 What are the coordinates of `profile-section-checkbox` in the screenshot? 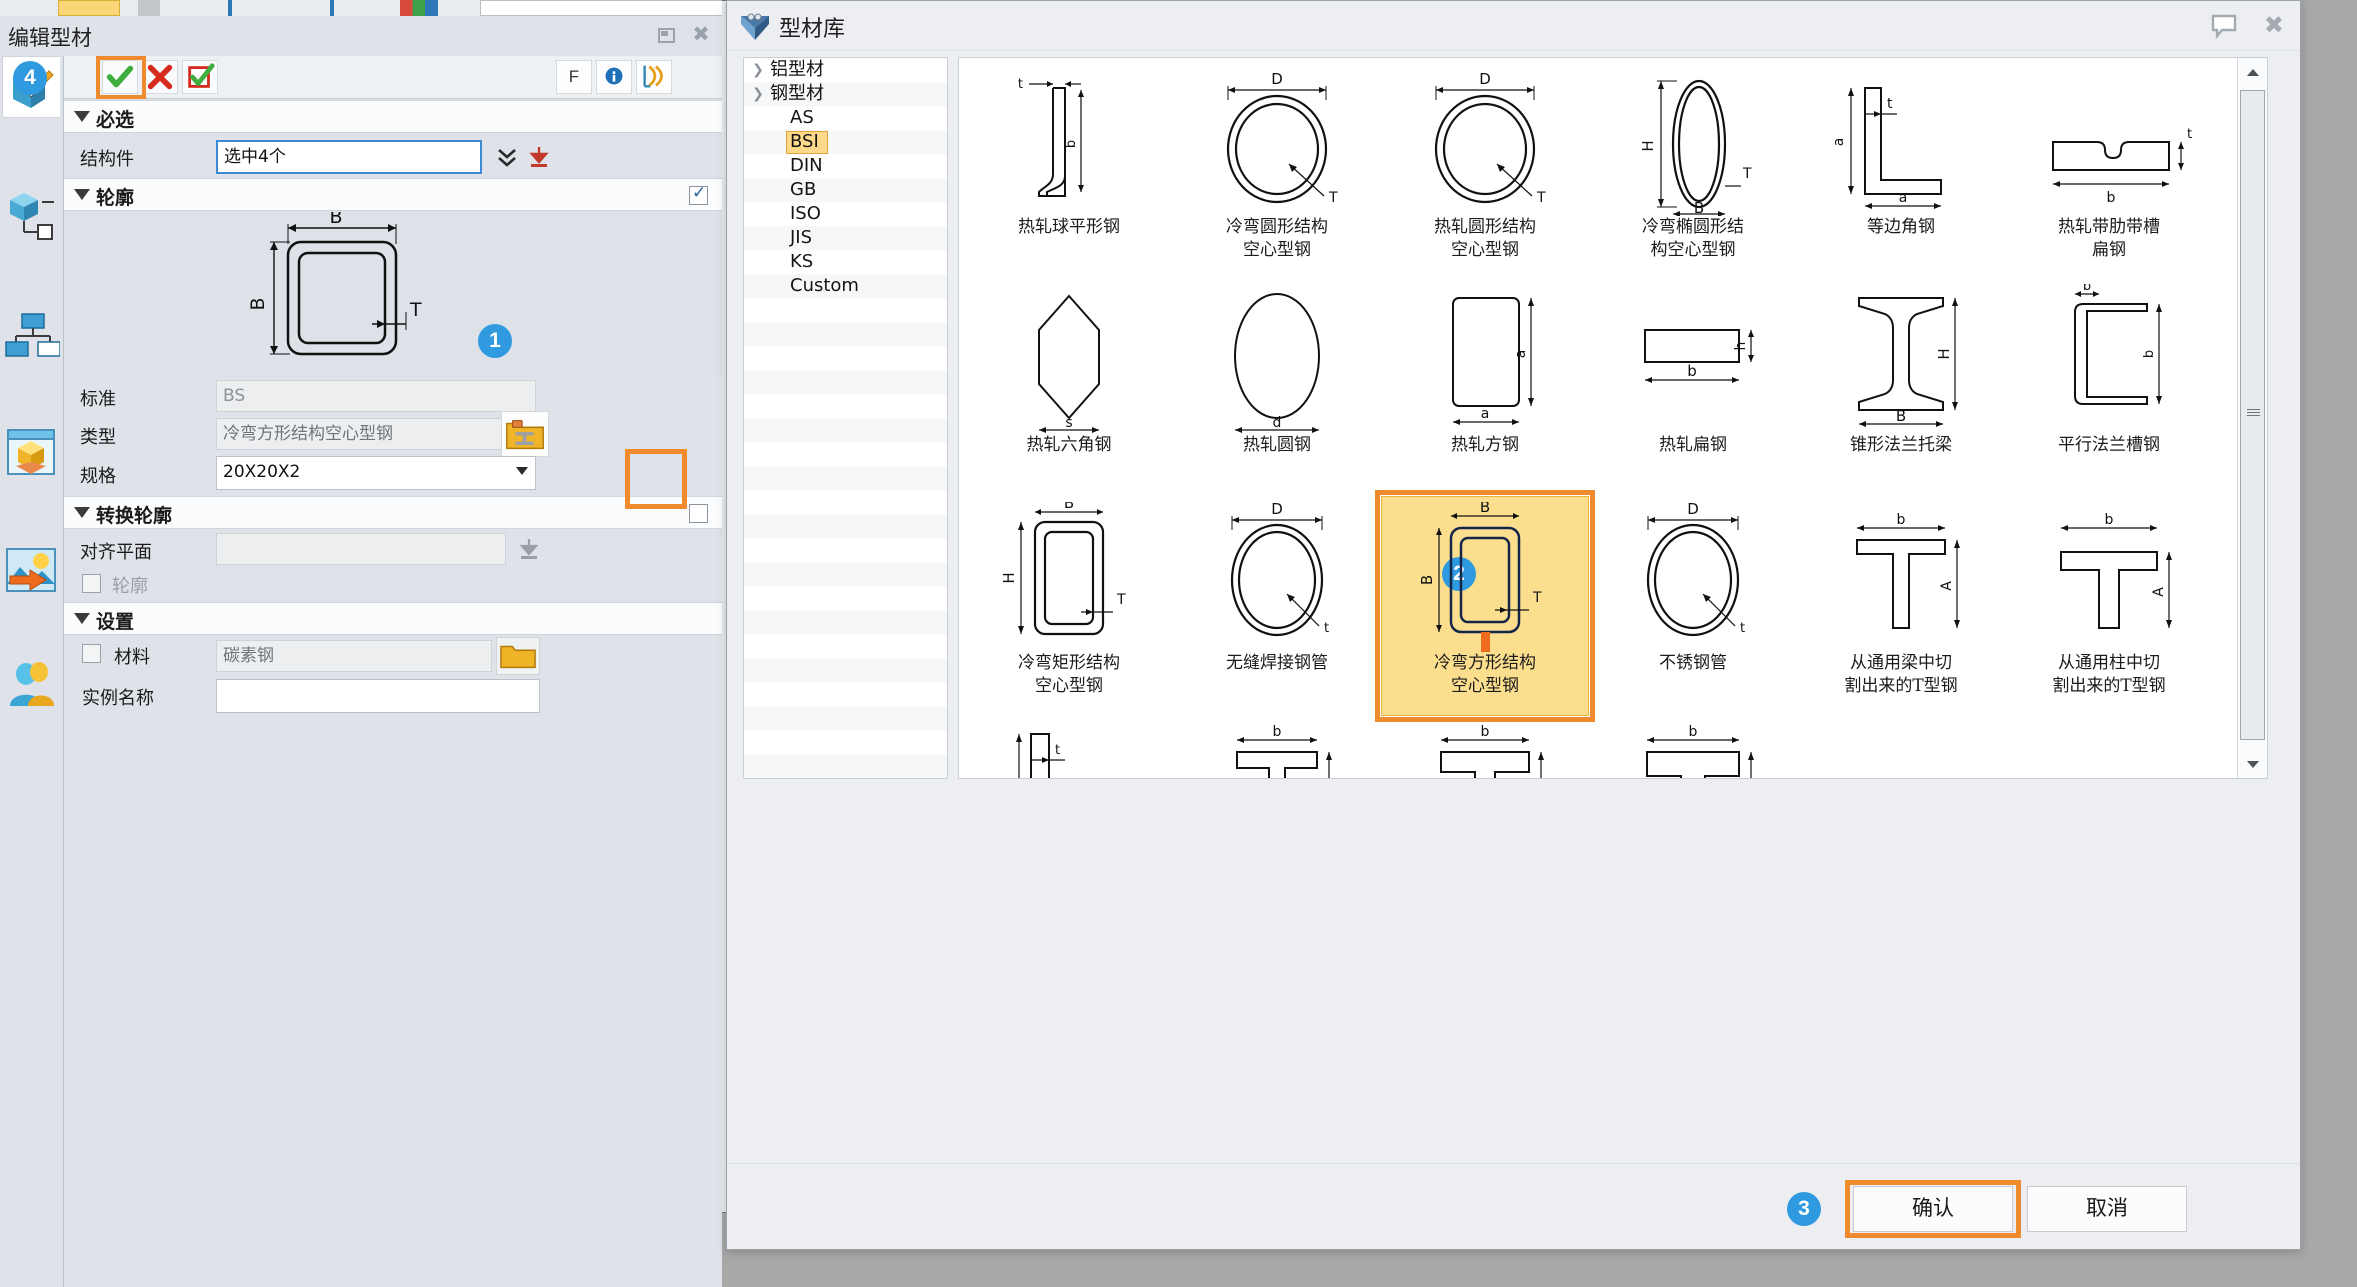 It's located at (698, 194).